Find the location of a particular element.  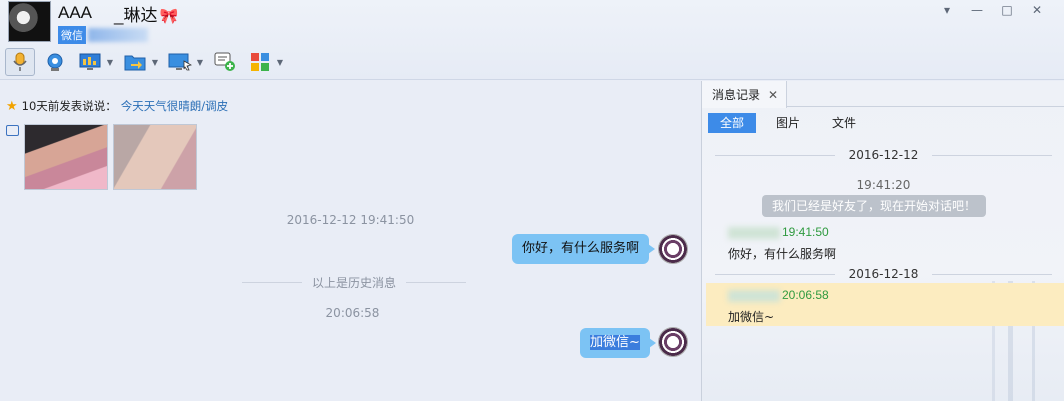

video-call-button is located at coordinates (55, 62).